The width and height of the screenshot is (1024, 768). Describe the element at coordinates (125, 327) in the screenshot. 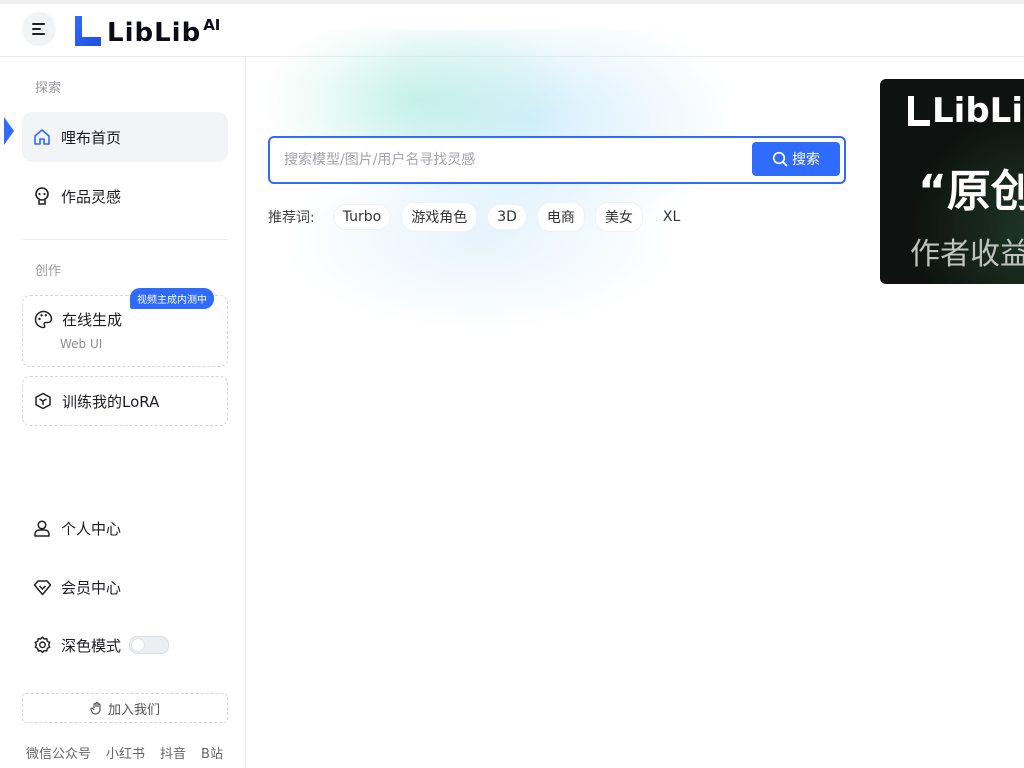

I see `sidebar-item-online-generate: 视频主成内测中 在线生成 Web UI` at that location.